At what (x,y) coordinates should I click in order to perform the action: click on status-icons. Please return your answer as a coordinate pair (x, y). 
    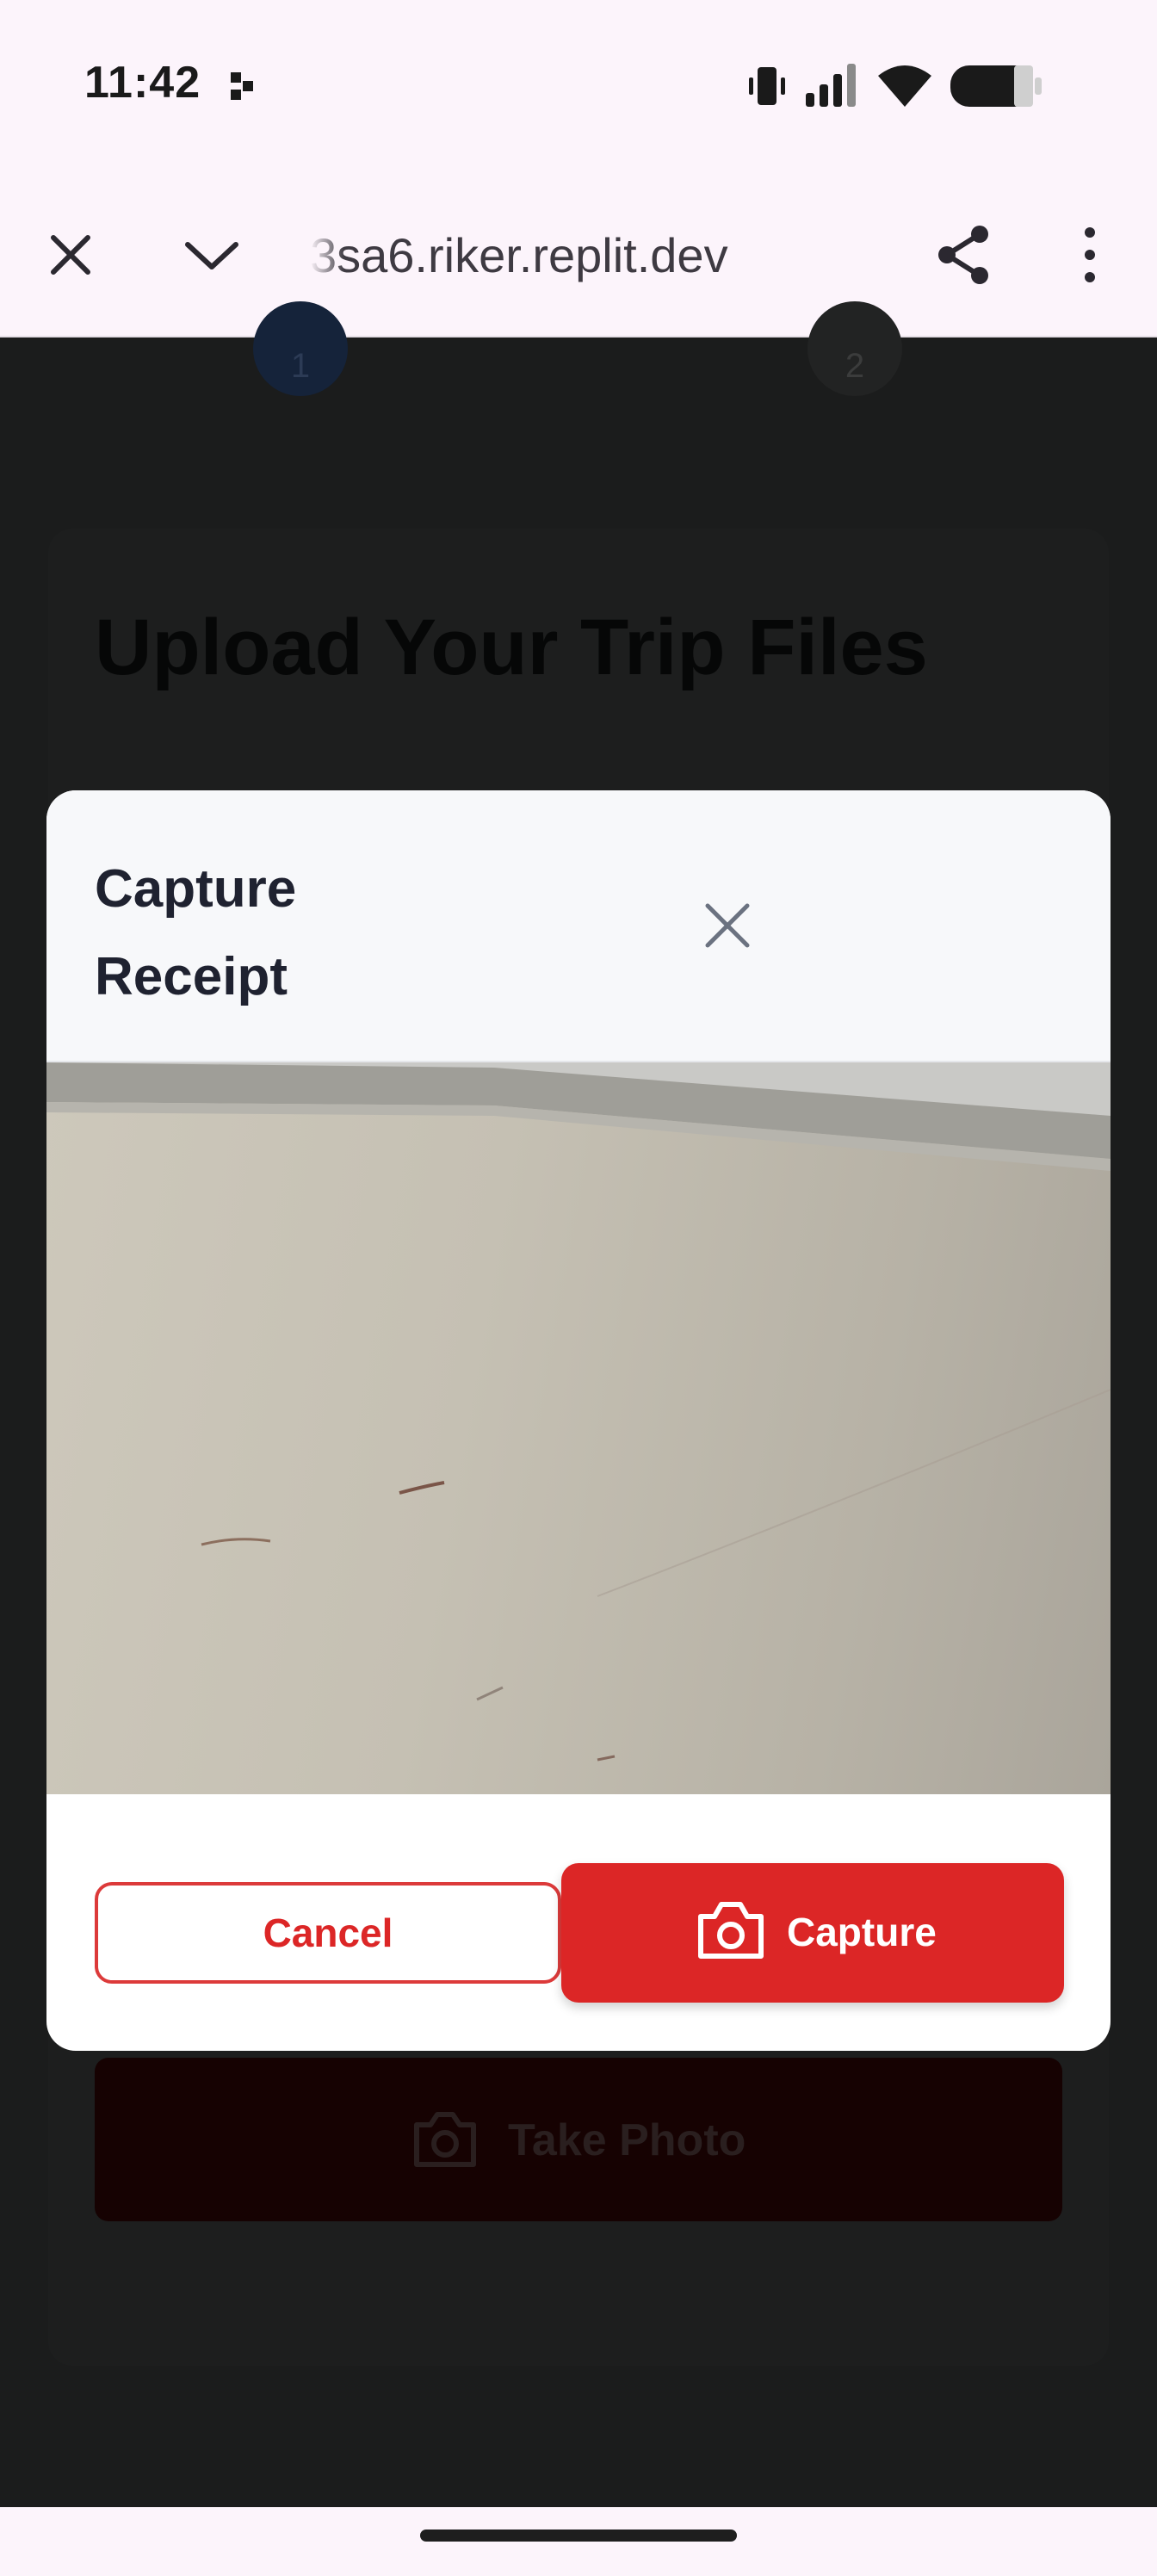
    Looking at the image, I should click on (909, 86).